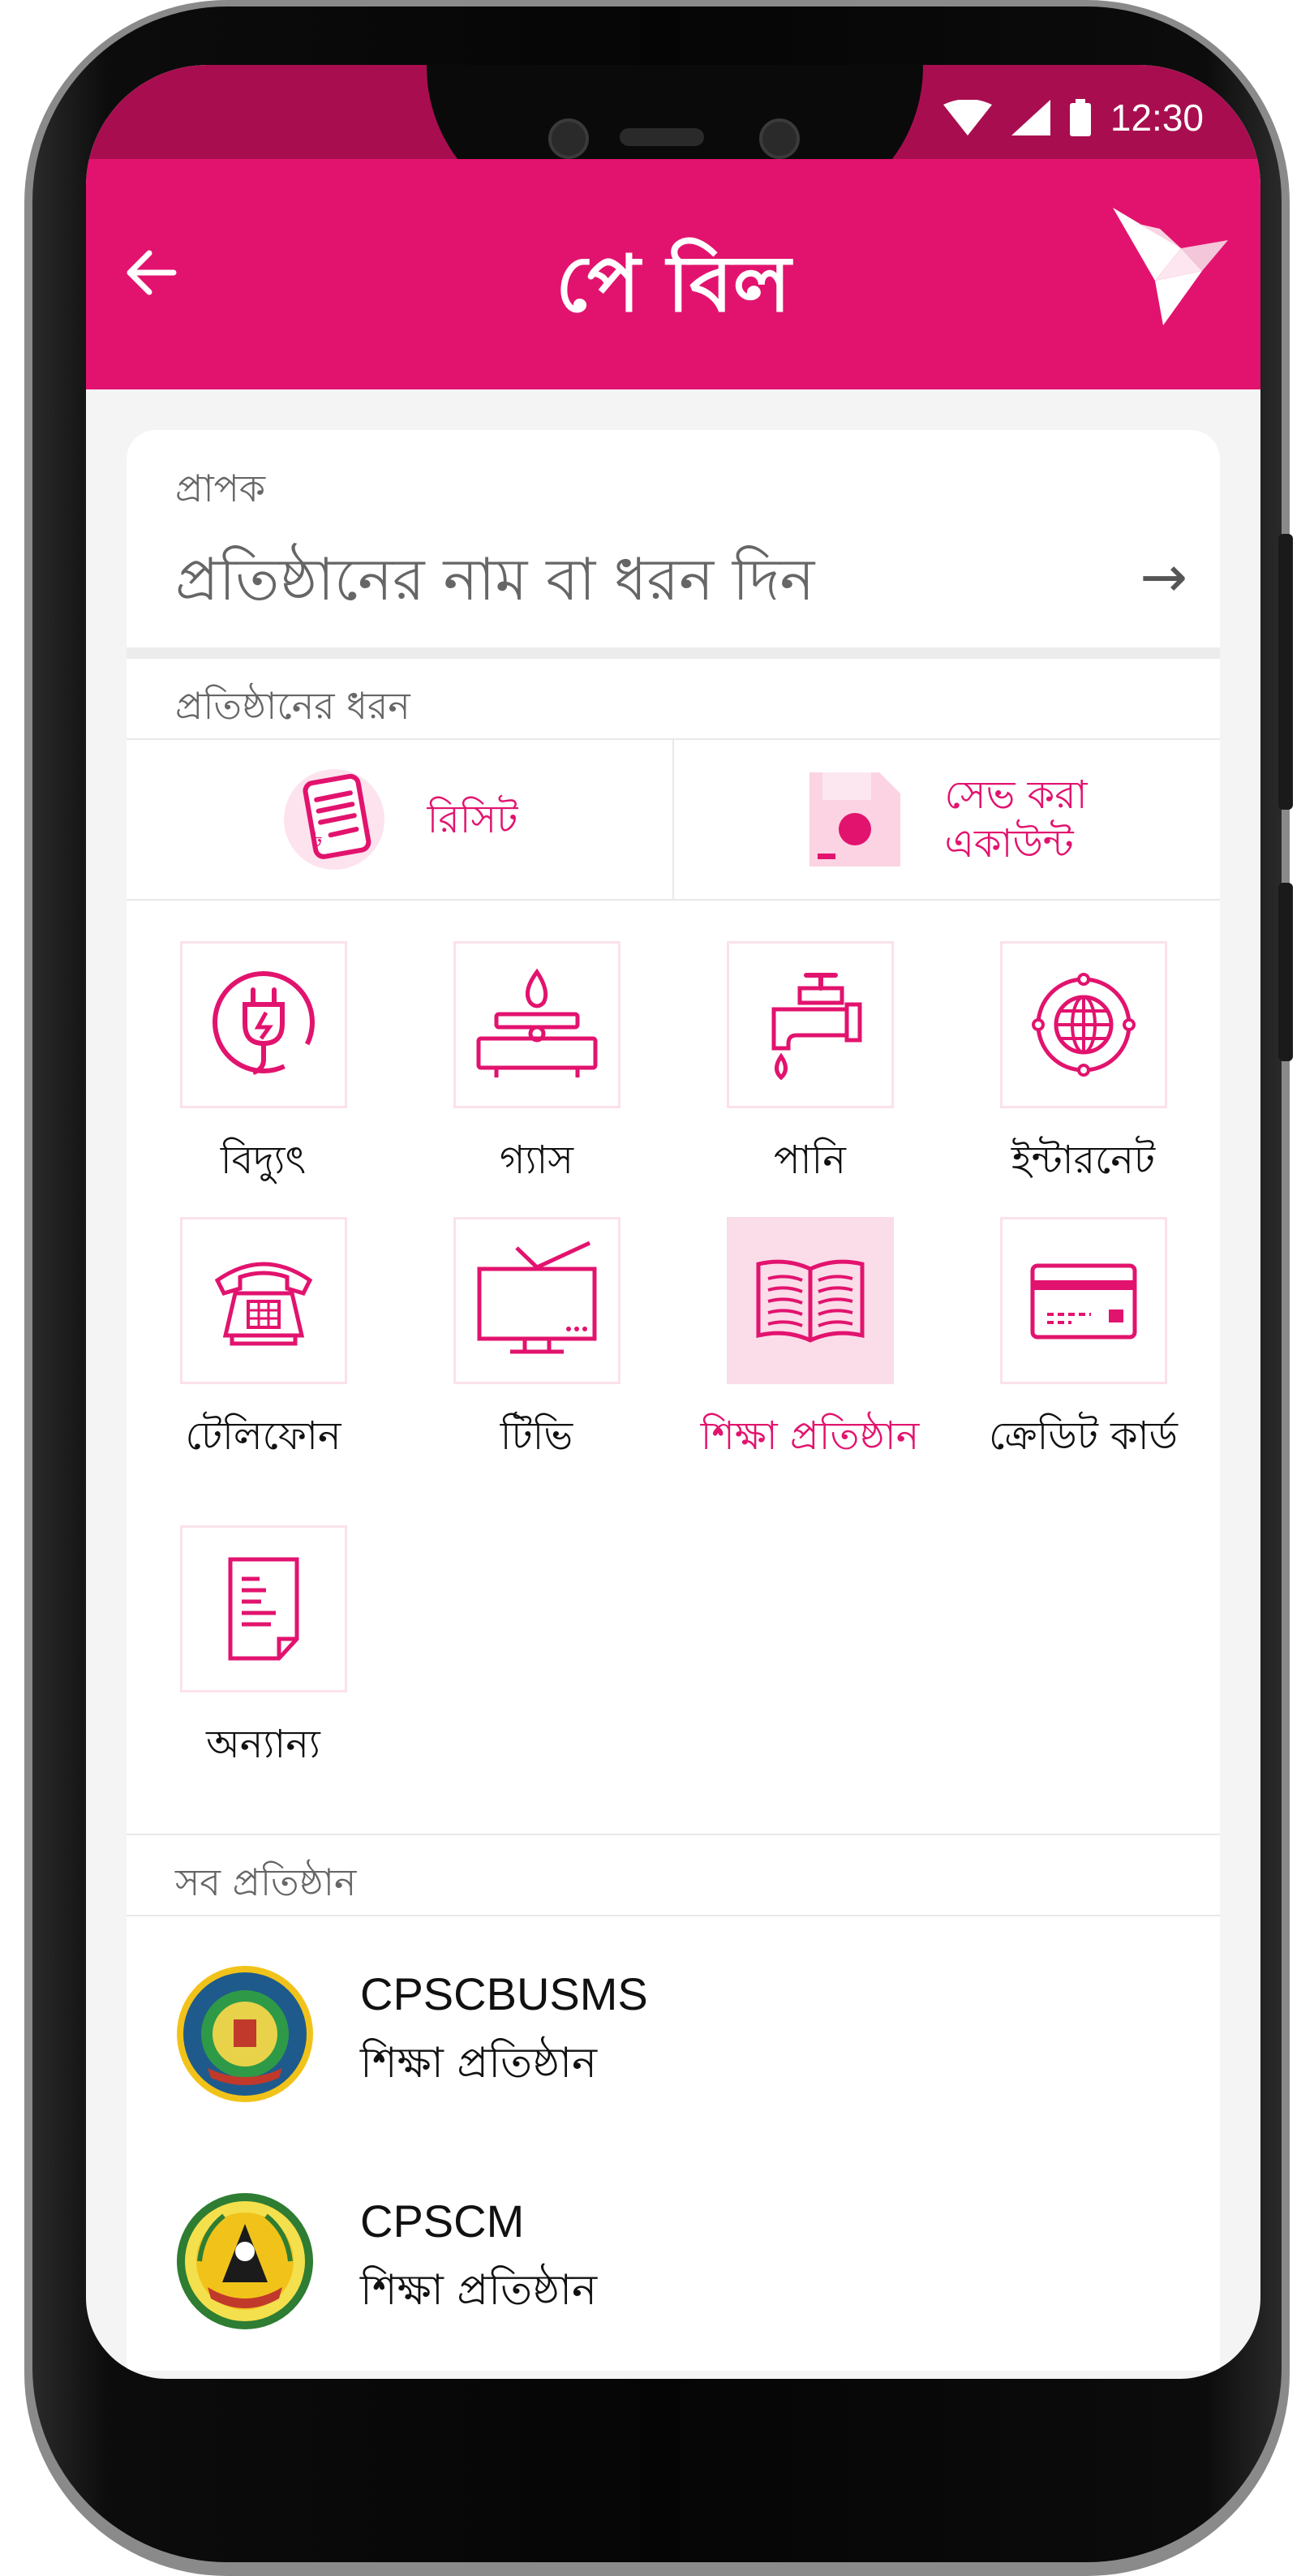 Image resolution: width=1314 pixels, height=2576 pixels. I want to click on credit-card-icon, so click(1083, 1301).